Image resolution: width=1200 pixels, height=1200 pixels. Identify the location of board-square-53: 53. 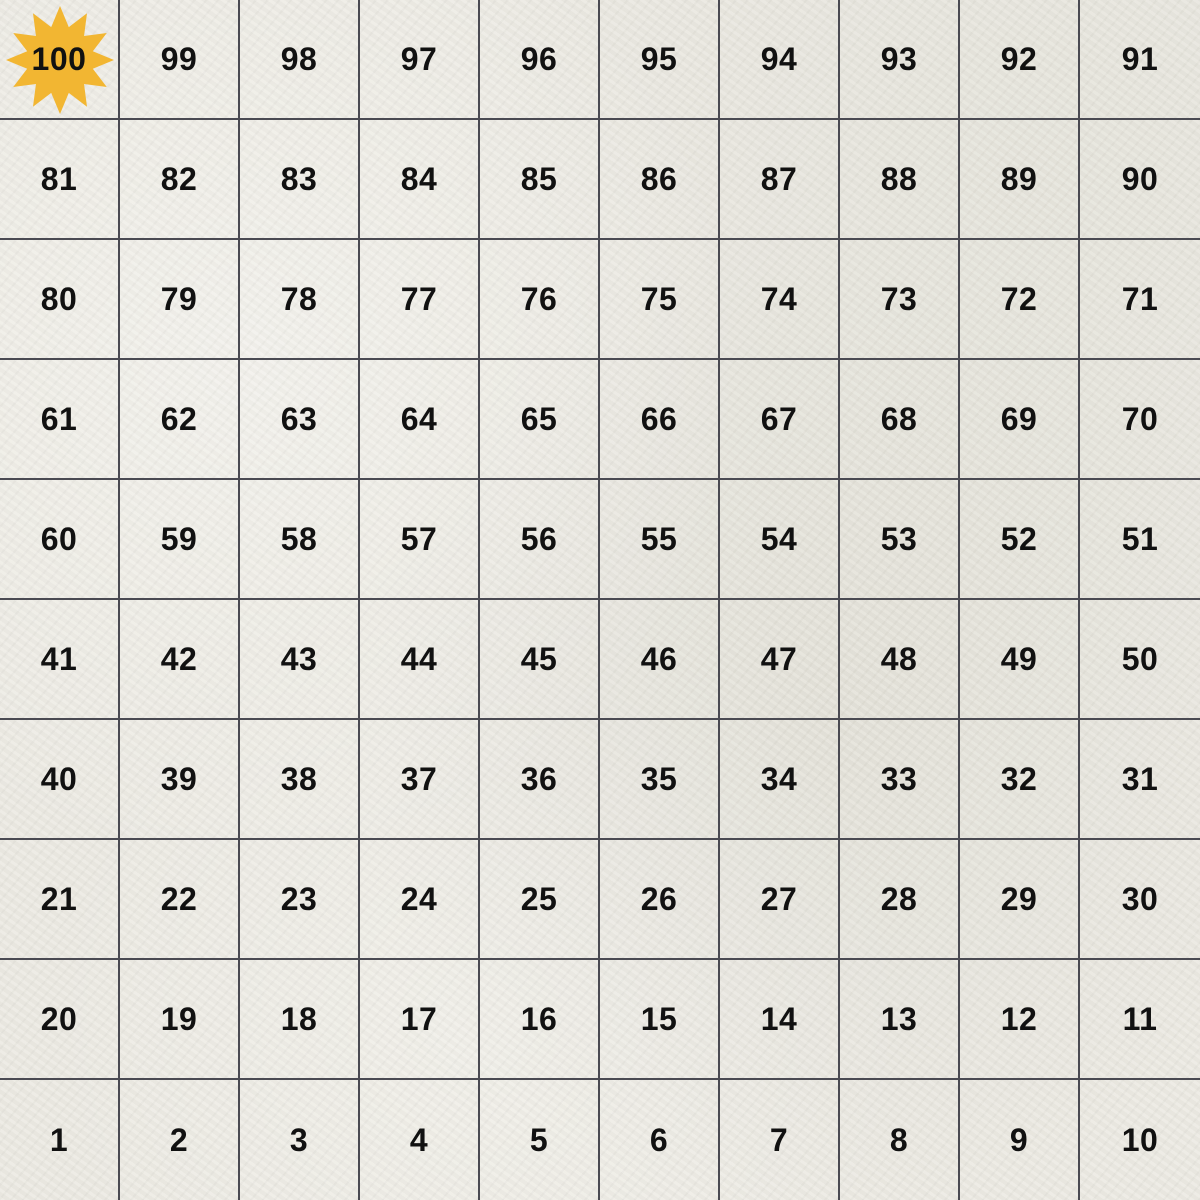
(900, 540).